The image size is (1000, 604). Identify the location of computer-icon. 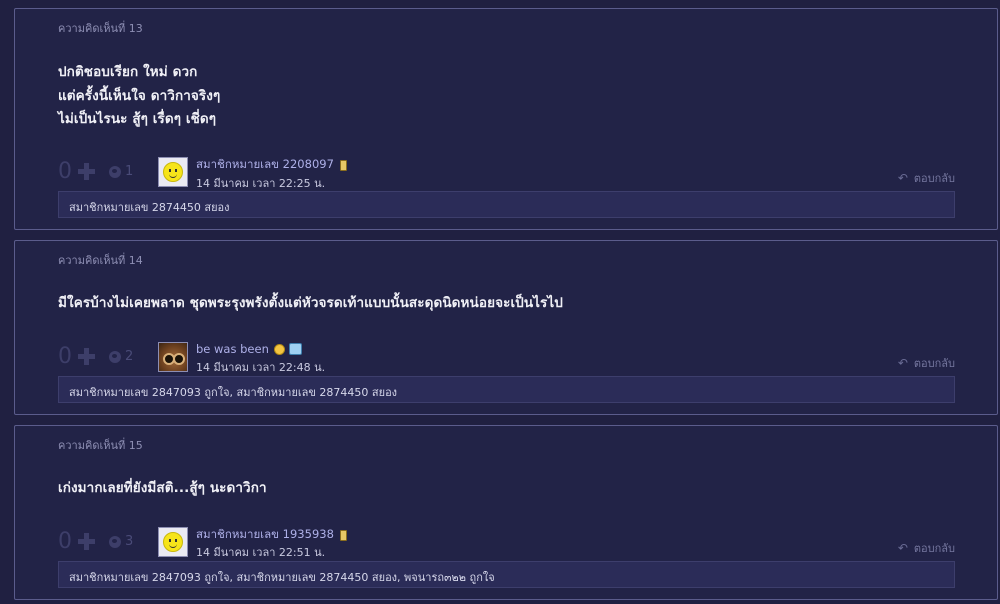
(295, 349).